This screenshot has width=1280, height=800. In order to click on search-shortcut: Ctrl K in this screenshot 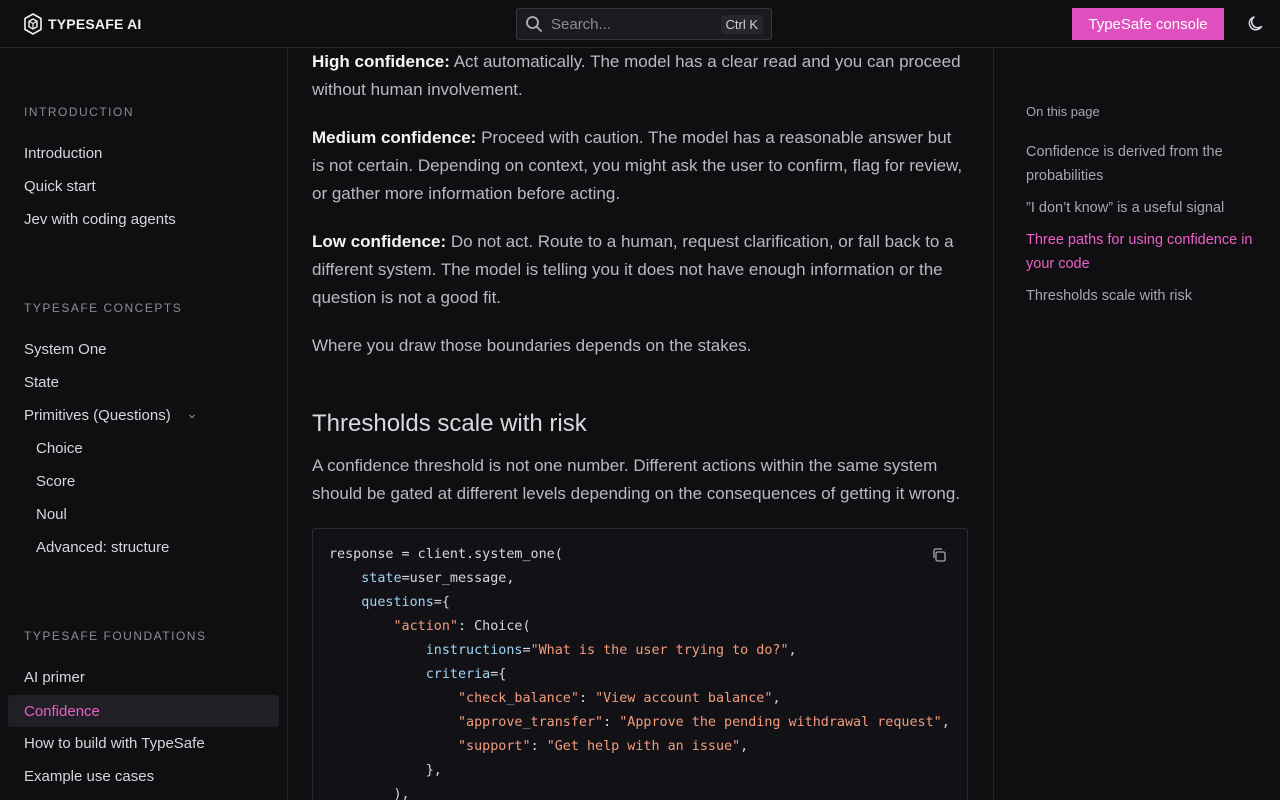, I will do `click(741, 24)`.